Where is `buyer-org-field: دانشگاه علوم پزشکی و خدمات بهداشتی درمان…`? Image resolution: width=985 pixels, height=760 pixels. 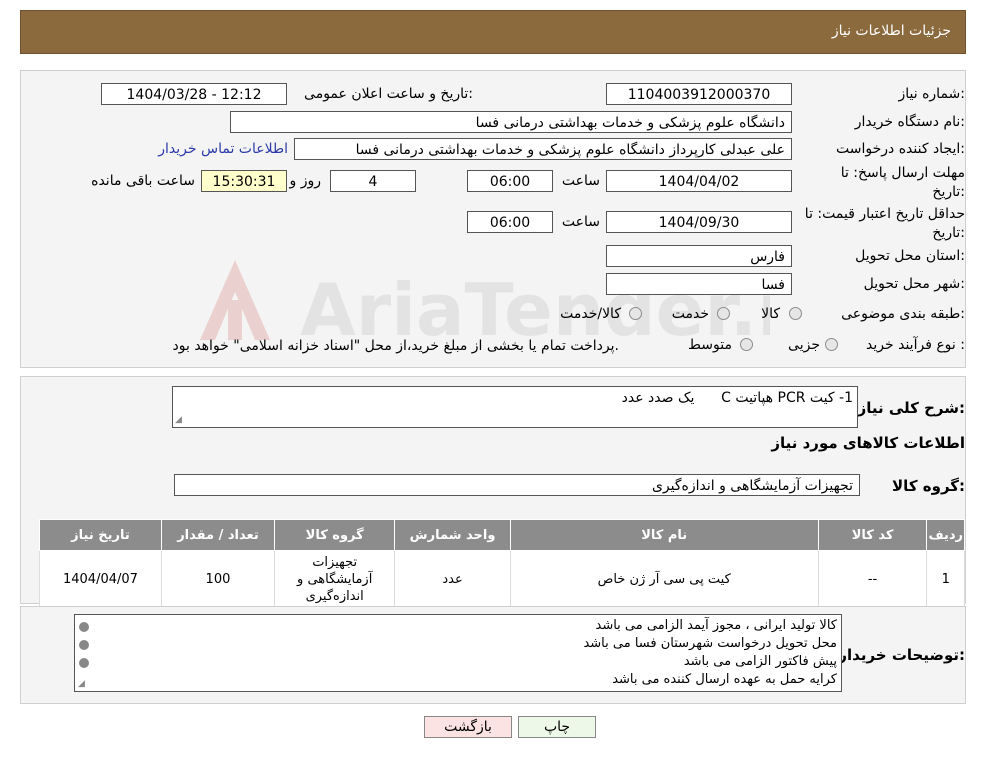
buyer-org-field: دانشگاه علوم پزشکی و خدمات بهداشتی درمان… is located at coordinates (511, 122).